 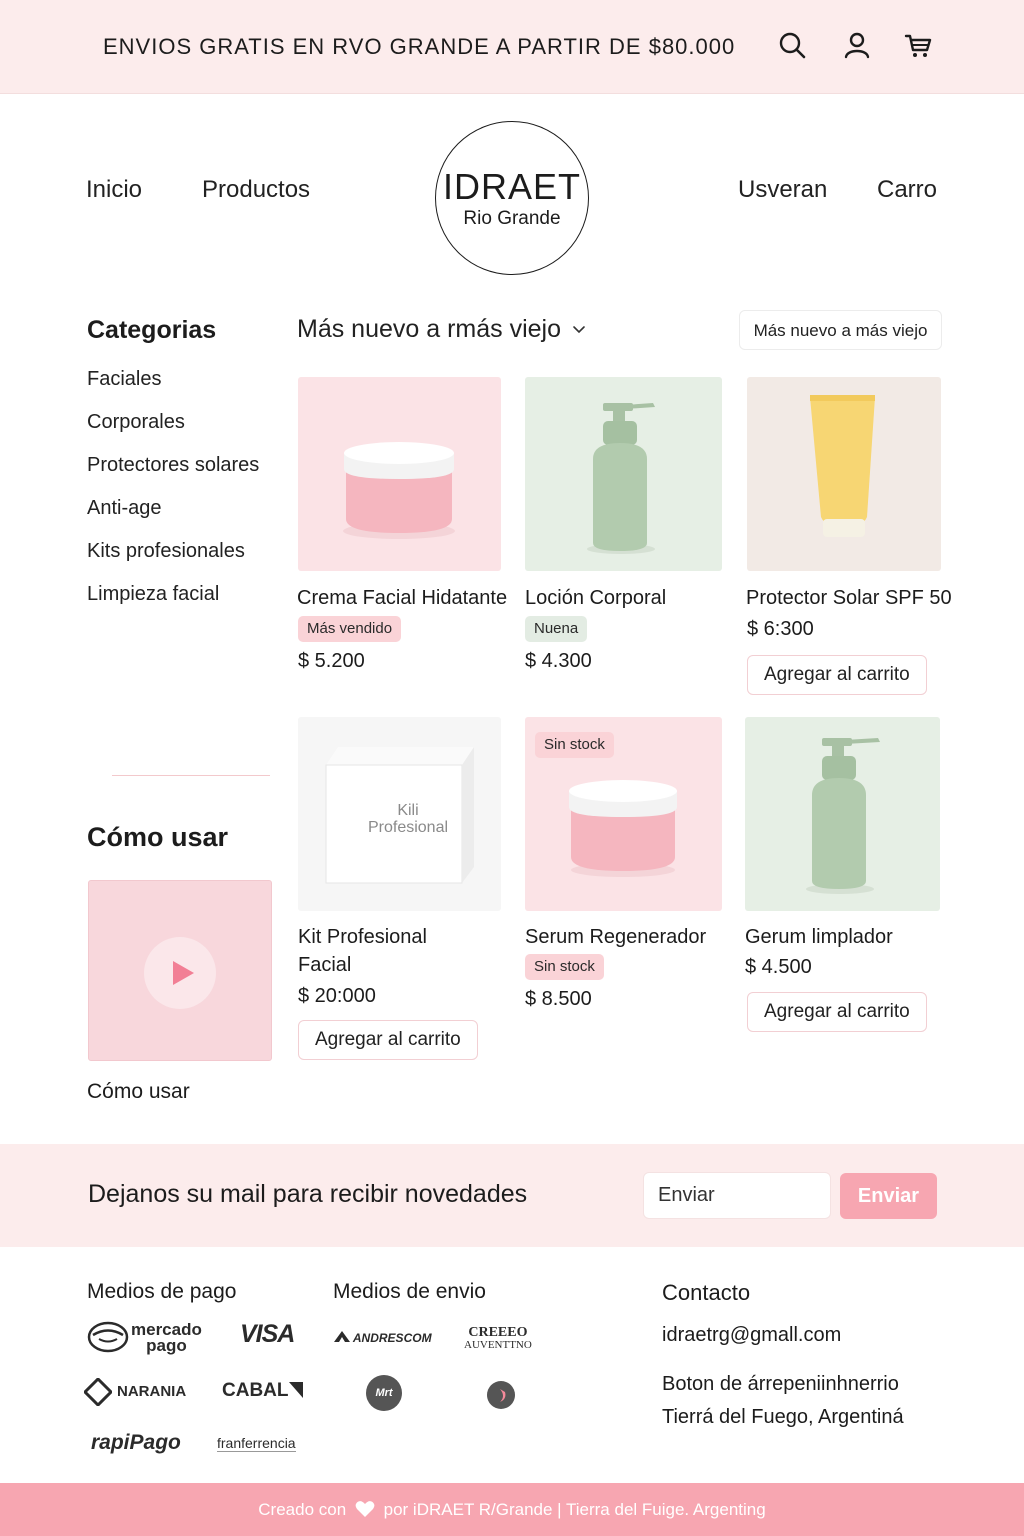 What do you see at coordinates (384, 1393) in the screenshot?
I see `shipping-badge-logo: Mrt` at bounding box center [384, 1393].